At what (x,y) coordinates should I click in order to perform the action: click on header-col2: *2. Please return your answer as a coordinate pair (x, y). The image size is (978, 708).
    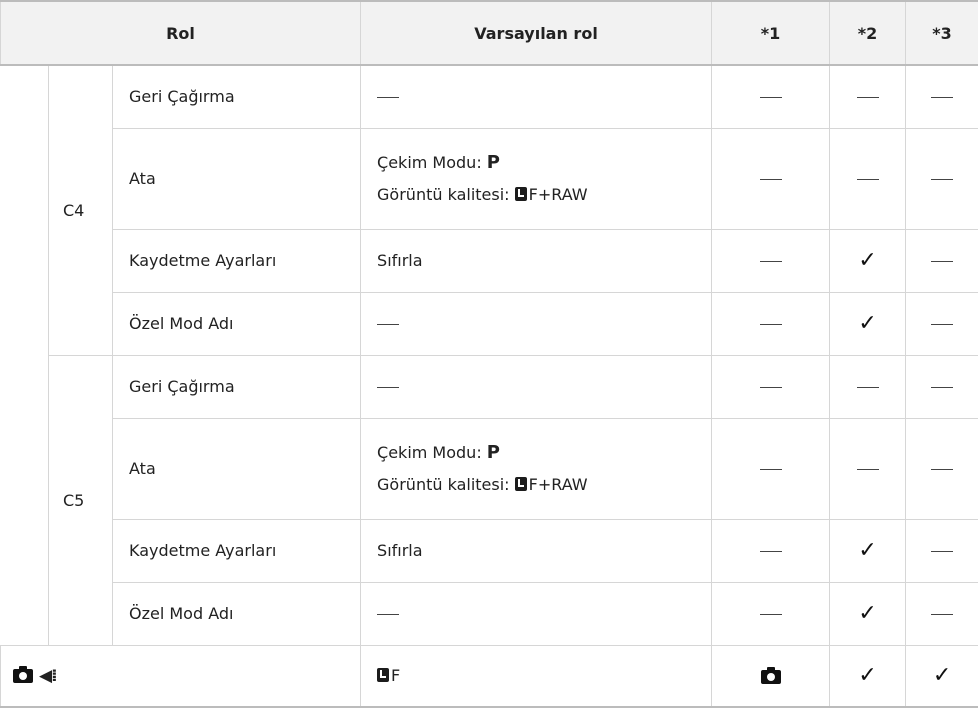
    Looking at the image, I should click on (868, 33).